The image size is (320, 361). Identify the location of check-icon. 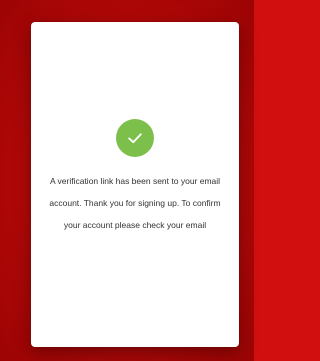
(135, 138).